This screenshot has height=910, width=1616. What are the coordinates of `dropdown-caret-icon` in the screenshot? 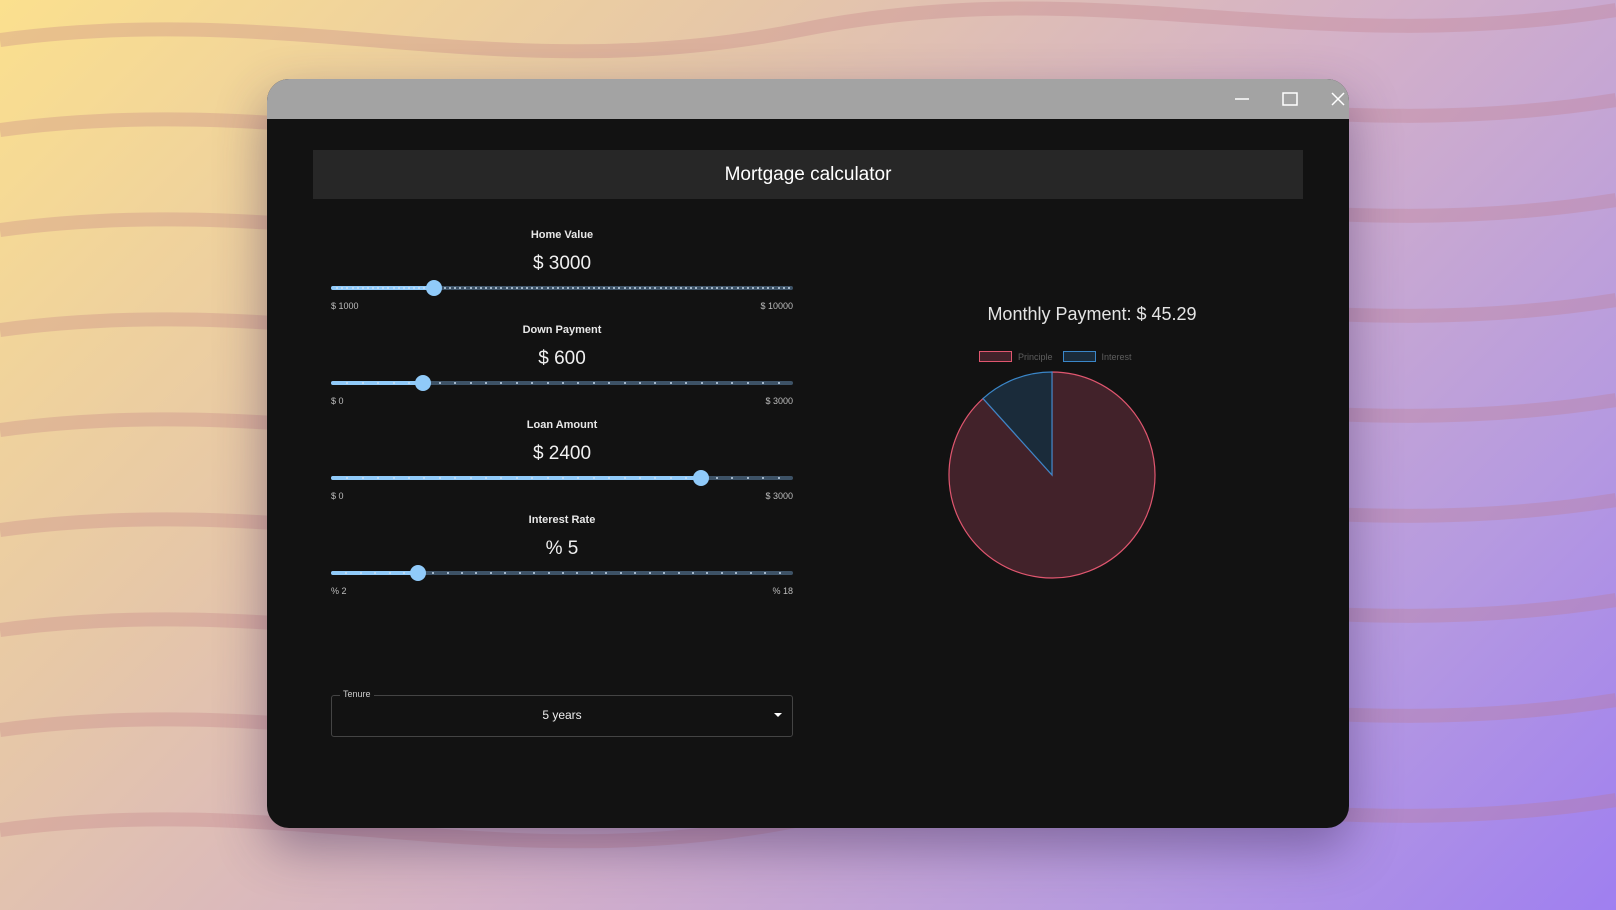 It's located at (778, 715).